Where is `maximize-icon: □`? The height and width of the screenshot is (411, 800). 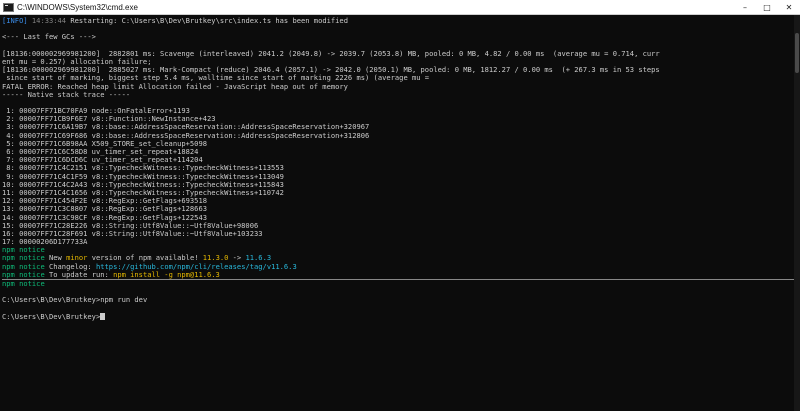
maximize-icon: □ is located at coordinates (767, 7).